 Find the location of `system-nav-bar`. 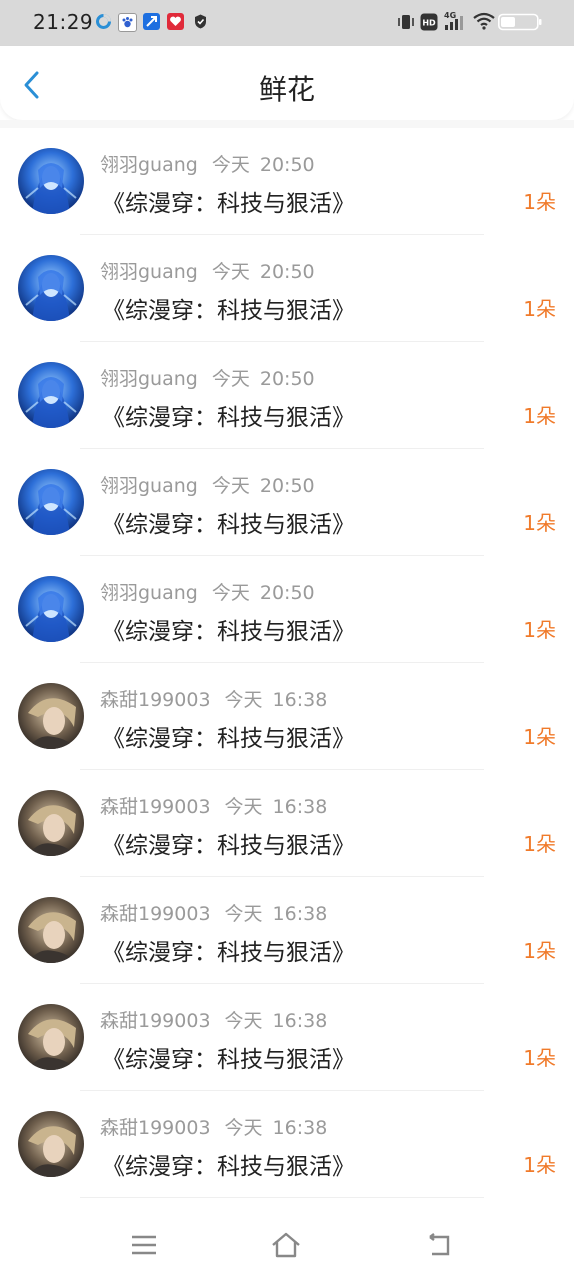

system-nav-bar is located at coordinates (287, 1245).